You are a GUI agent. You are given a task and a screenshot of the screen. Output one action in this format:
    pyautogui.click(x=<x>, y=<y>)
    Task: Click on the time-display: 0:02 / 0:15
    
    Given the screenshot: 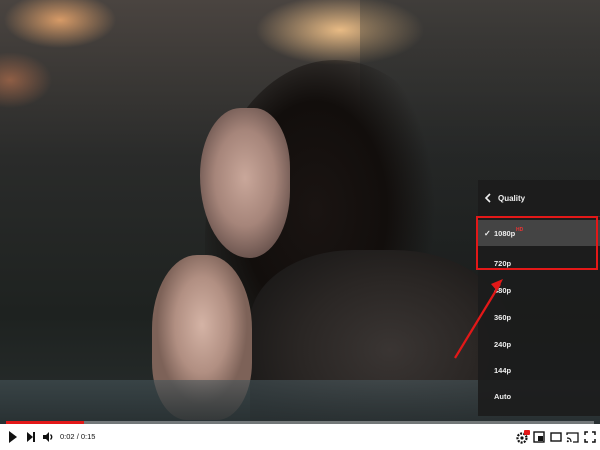 What is the action you would take?
    pyautogui.click(x=77, y=436)
    